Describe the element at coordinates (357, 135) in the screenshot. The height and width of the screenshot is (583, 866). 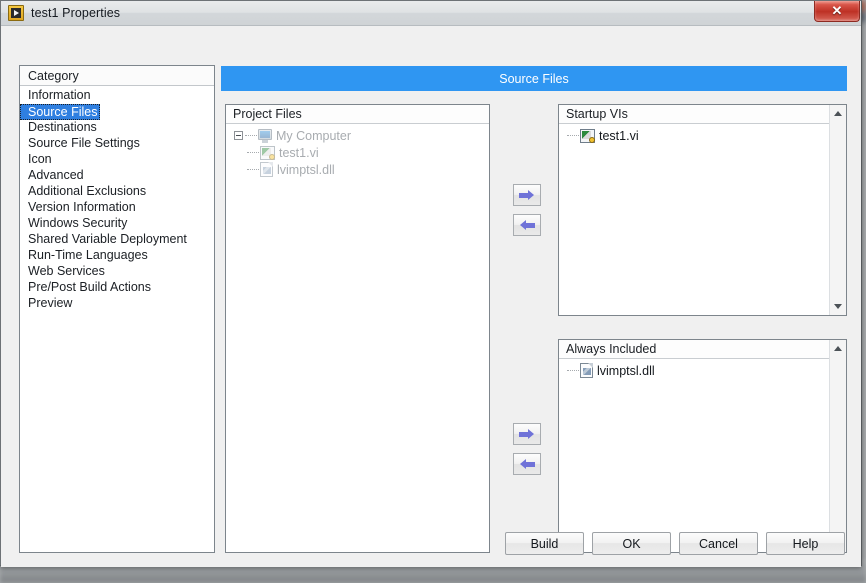
I see `tree-node-my-computer: My Computer` at that location.